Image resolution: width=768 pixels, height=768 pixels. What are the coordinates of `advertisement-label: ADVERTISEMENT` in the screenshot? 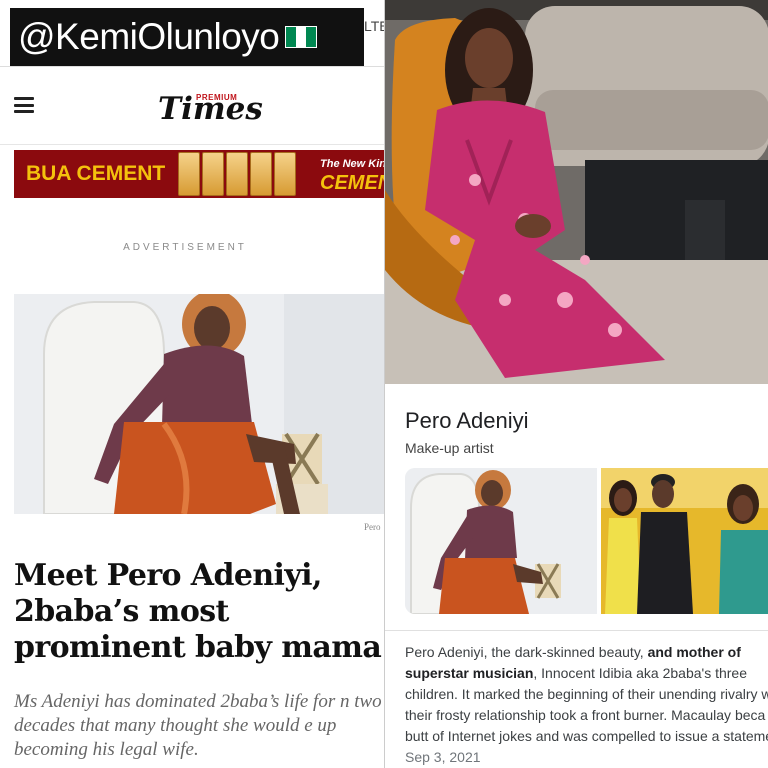 It's located at (185, 247).